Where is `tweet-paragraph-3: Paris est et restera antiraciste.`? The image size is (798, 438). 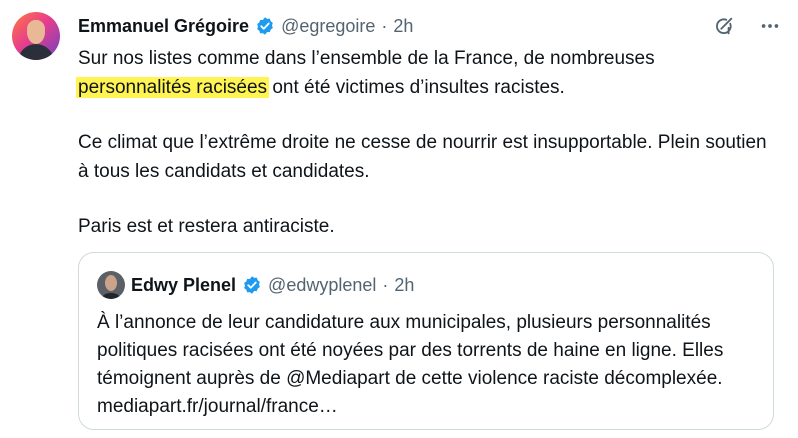 tweet-paragraph-3: Paris est et restera antiraciste. is located at coordinates (206, 226).